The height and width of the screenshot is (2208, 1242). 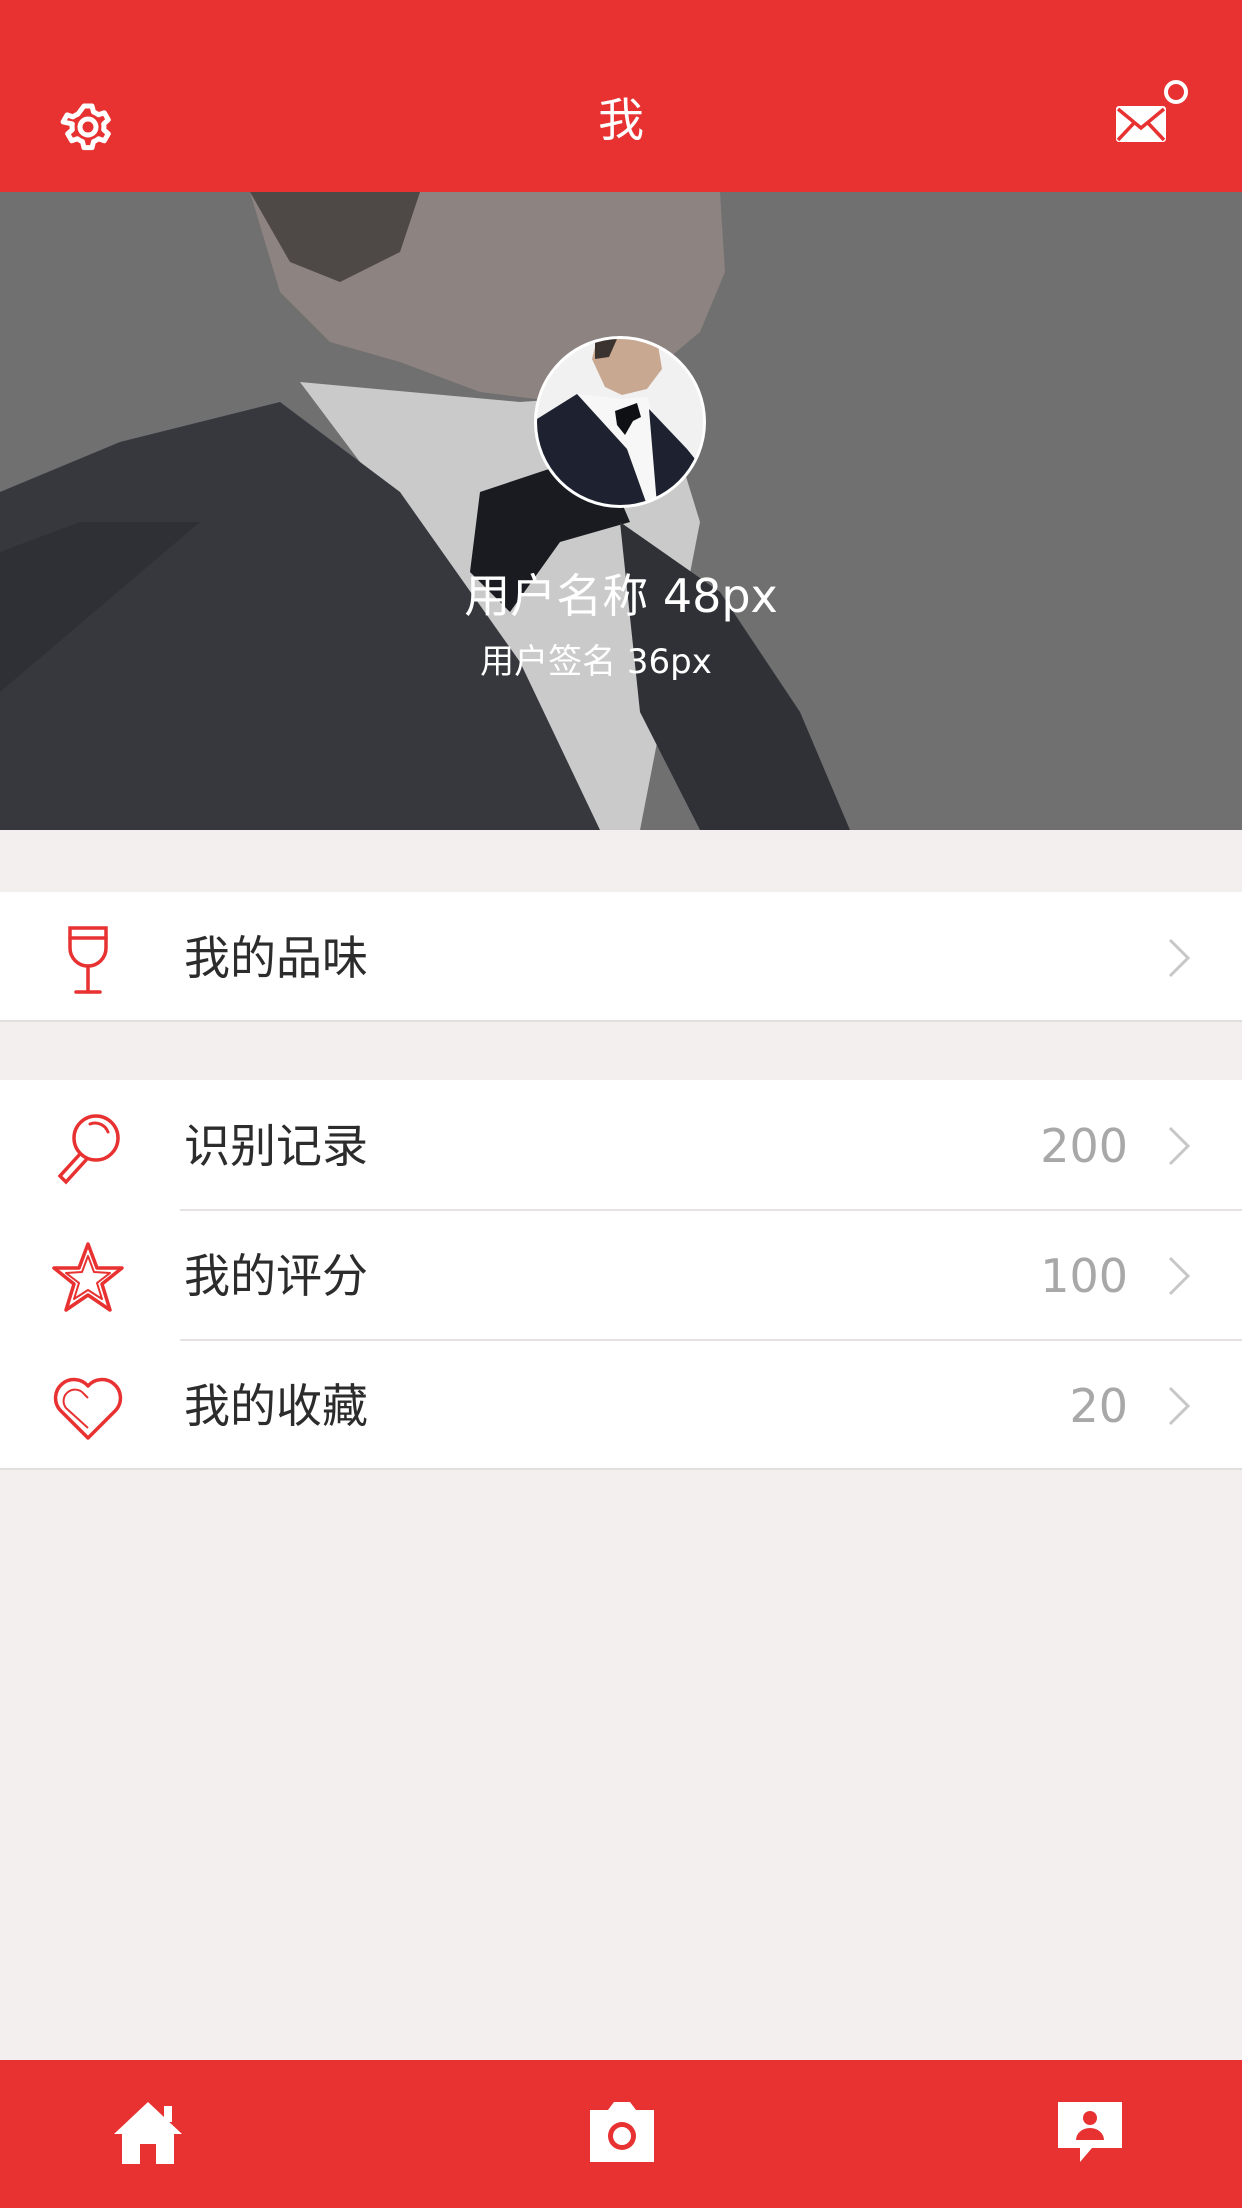 I want to click on bottom-tab-bar, so click(x=621, y=2134).